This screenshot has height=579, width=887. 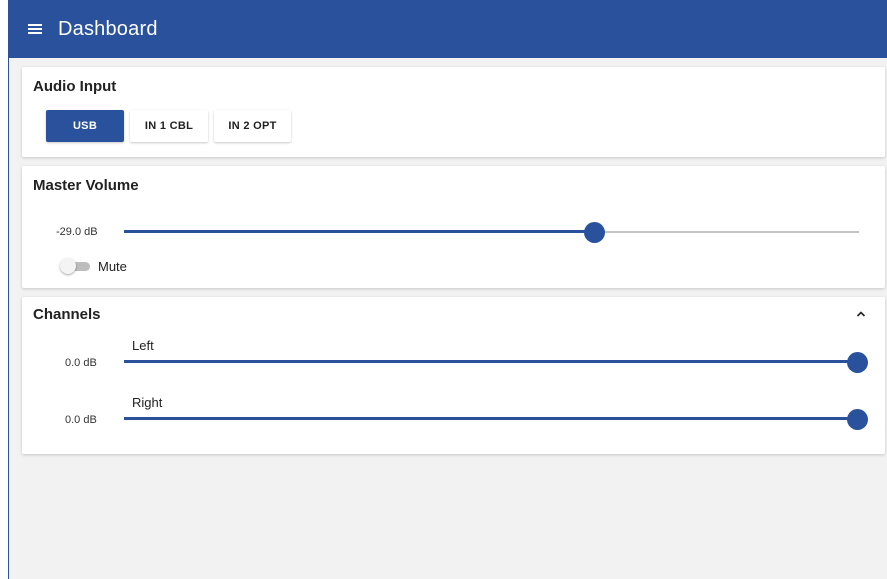 I want to click on mute-toggle, so click(x=75, y=266).